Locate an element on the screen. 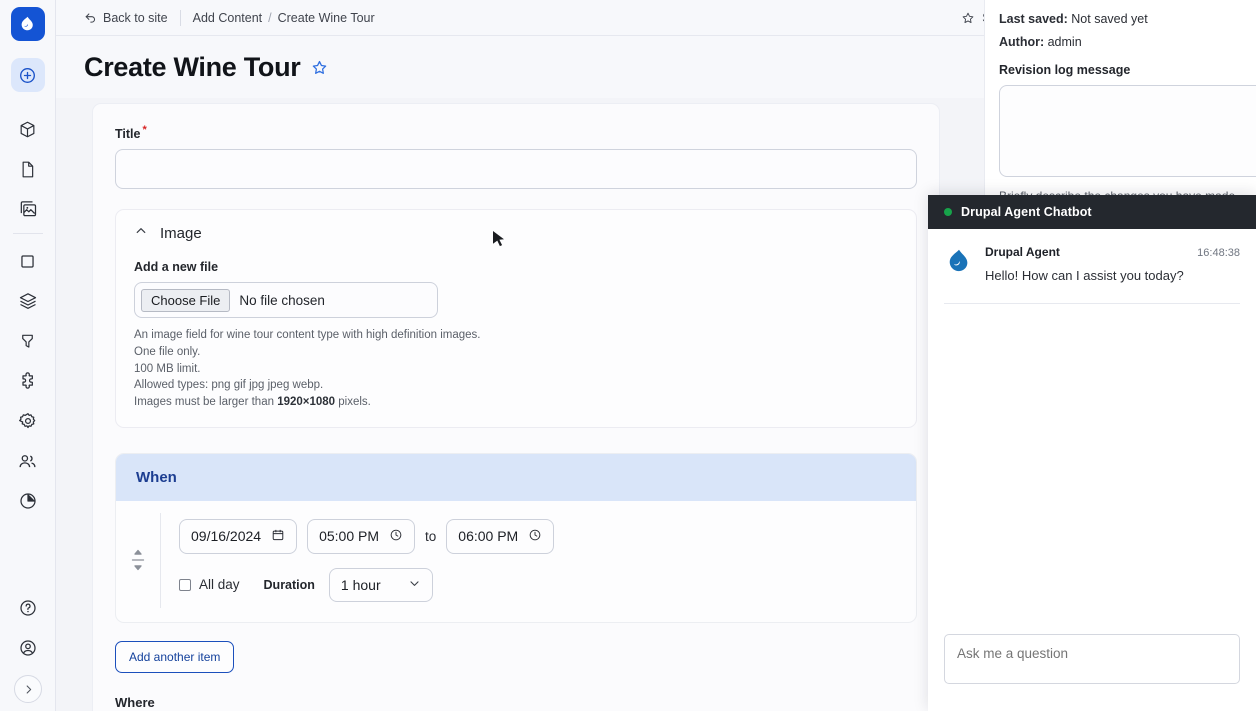 The width and height of the screenshot is (1256, 711). datetime-row: 09/16/2024 05:00 PM to 06:00 PM is located at coordinates (547, 536).